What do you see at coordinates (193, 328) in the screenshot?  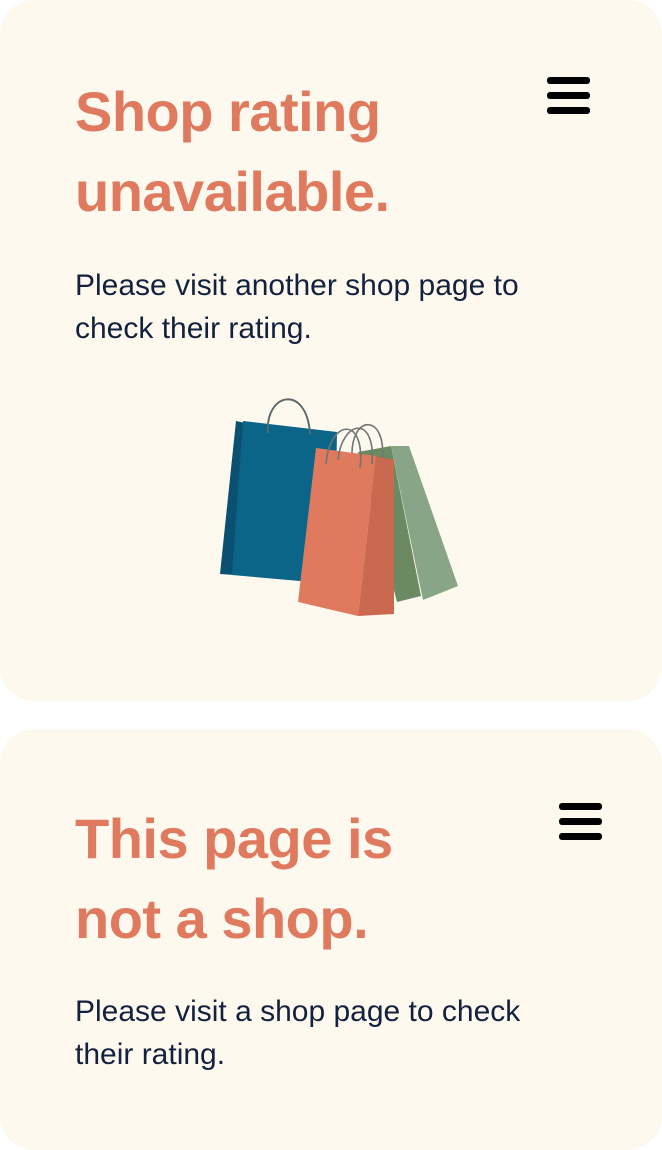 I see `message-line-2: check their rating.` at bounding box center [193, 328].